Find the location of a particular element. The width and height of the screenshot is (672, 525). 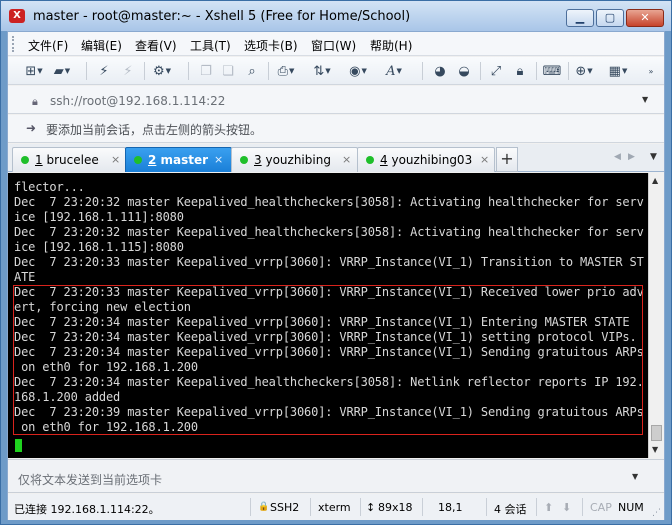

hint-bar: ➜ 要添加当前会话，点击左侧的箭头按钮。 is located at coordinates (336, 129).